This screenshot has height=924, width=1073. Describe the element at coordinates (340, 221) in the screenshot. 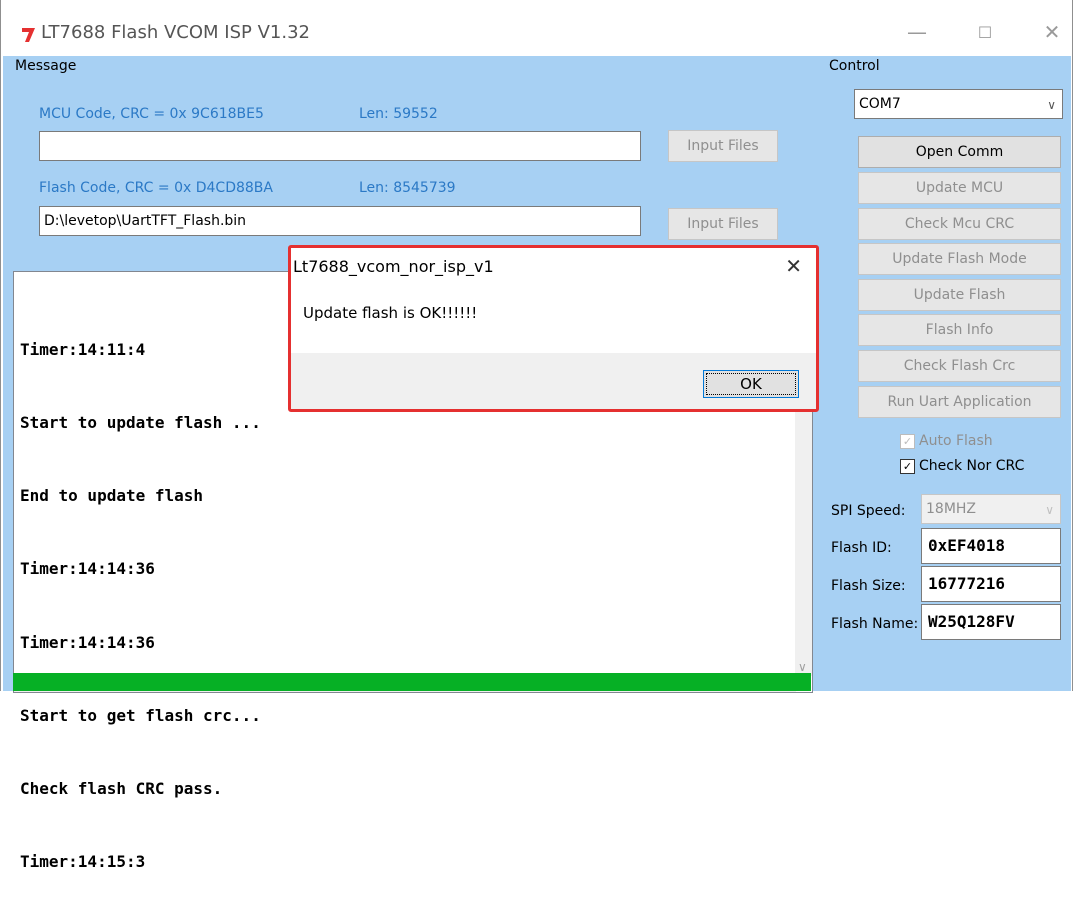

I see `flash-file-path-input: D:\levetop\UartTFT_Flash.bin` at that location.